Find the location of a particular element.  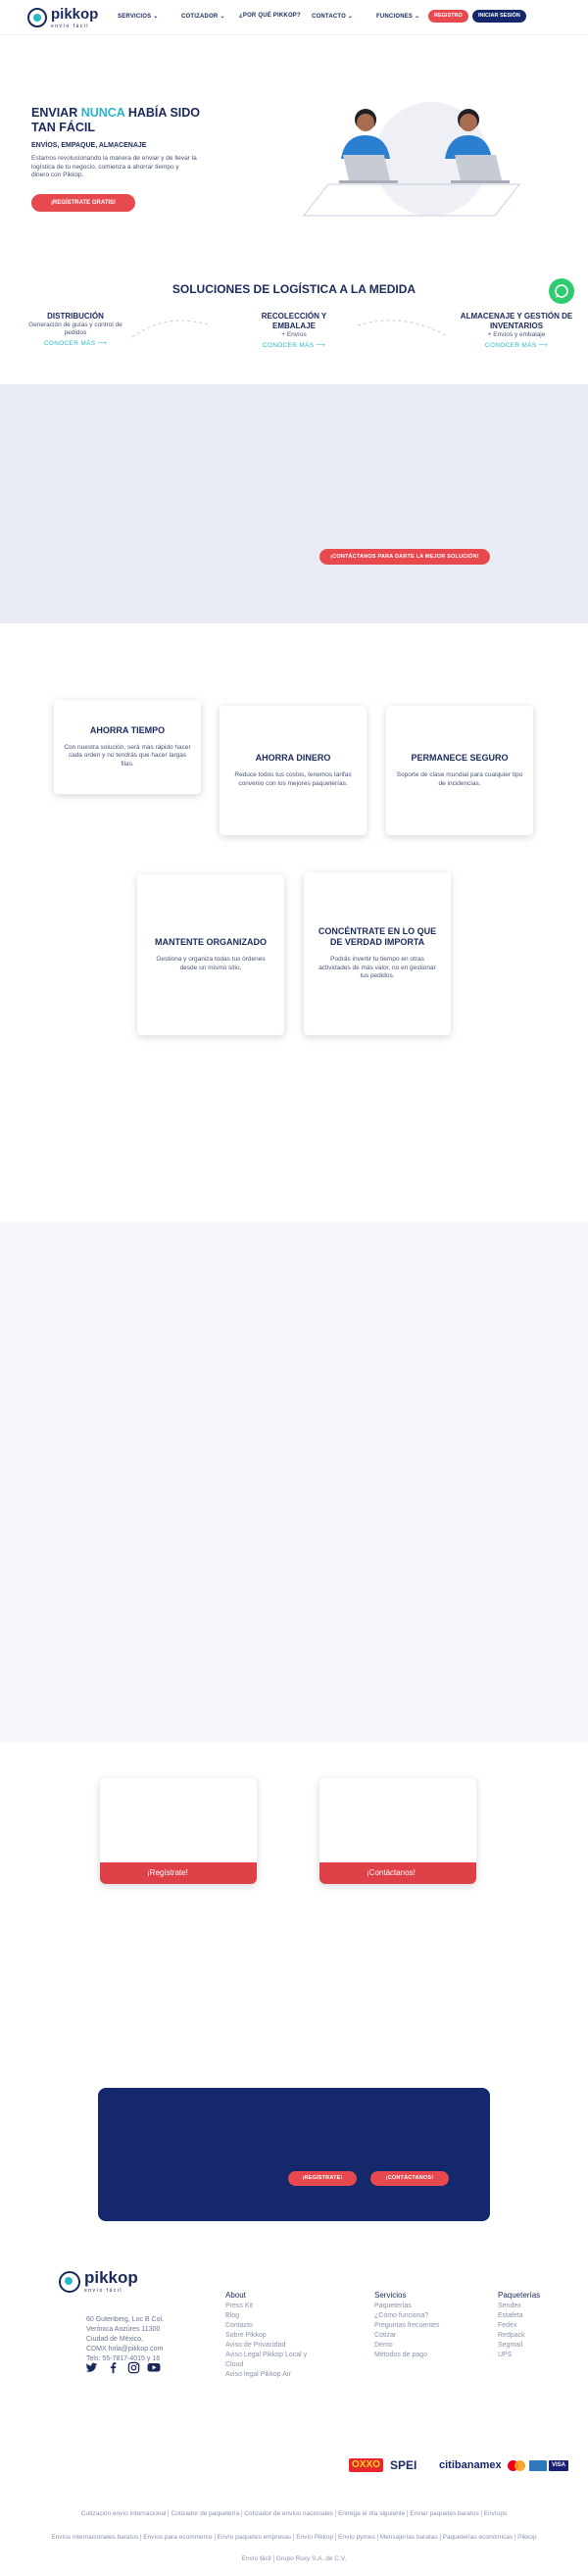

footer-link: Sobre Pikkop is located at coordinates (274, 2336).